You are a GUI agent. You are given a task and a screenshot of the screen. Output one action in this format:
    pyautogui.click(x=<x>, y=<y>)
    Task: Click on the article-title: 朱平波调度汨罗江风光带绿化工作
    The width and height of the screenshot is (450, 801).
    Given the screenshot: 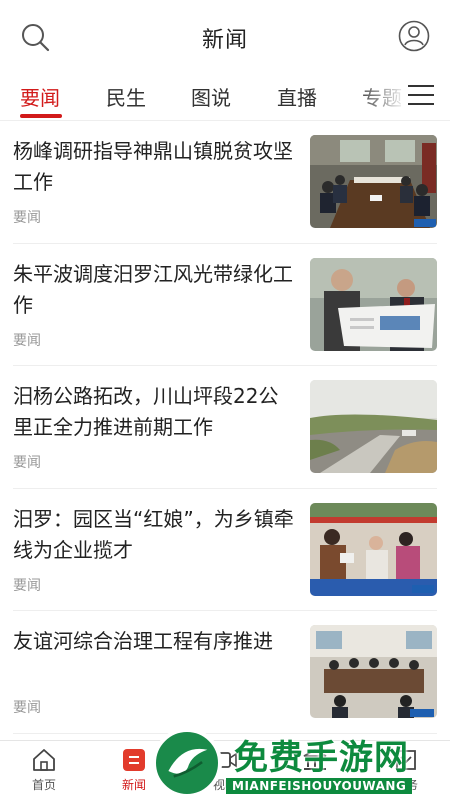 What is the action you would take?
    pyautogui.click(x=153, y=289)
    